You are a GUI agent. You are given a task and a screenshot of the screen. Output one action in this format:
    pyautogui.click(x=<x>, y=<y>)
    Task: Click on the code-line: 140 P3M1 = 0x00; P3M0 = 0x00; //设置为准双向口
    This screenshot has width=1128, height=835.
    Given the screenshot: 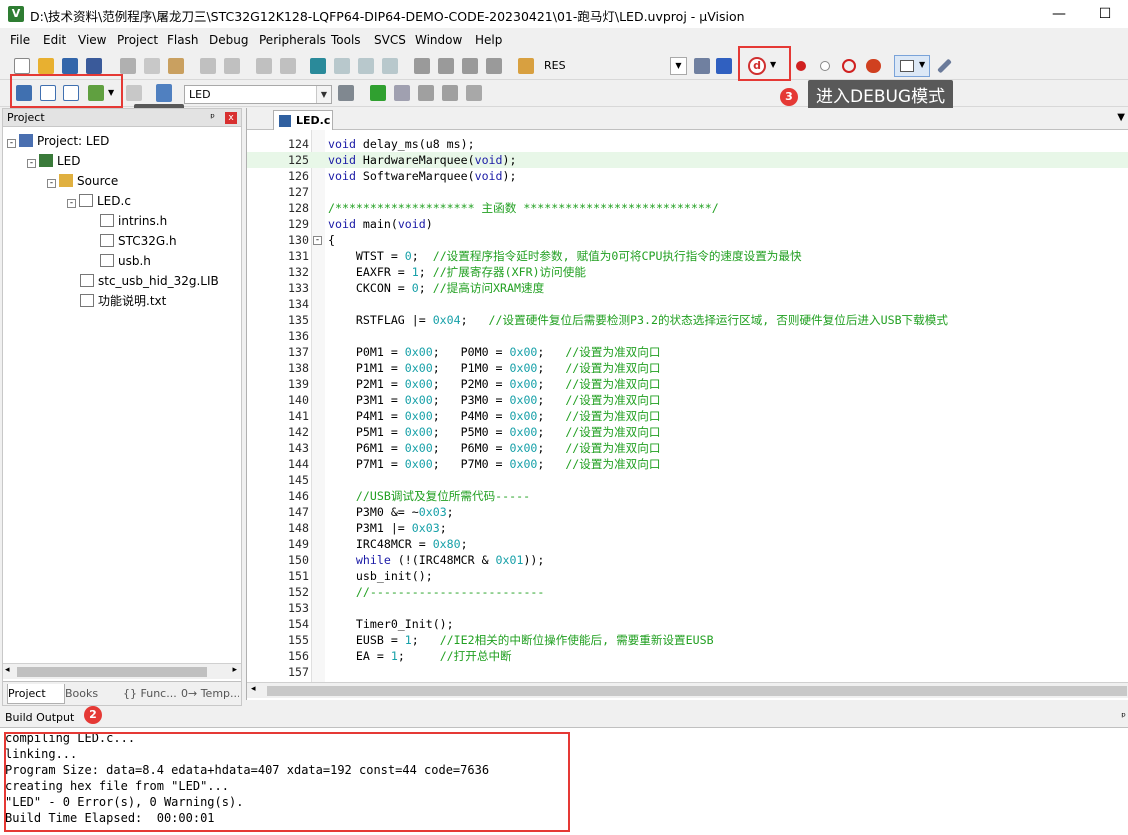 What is the action you would take?
    pyautogui.click(x=687, y=400)
    